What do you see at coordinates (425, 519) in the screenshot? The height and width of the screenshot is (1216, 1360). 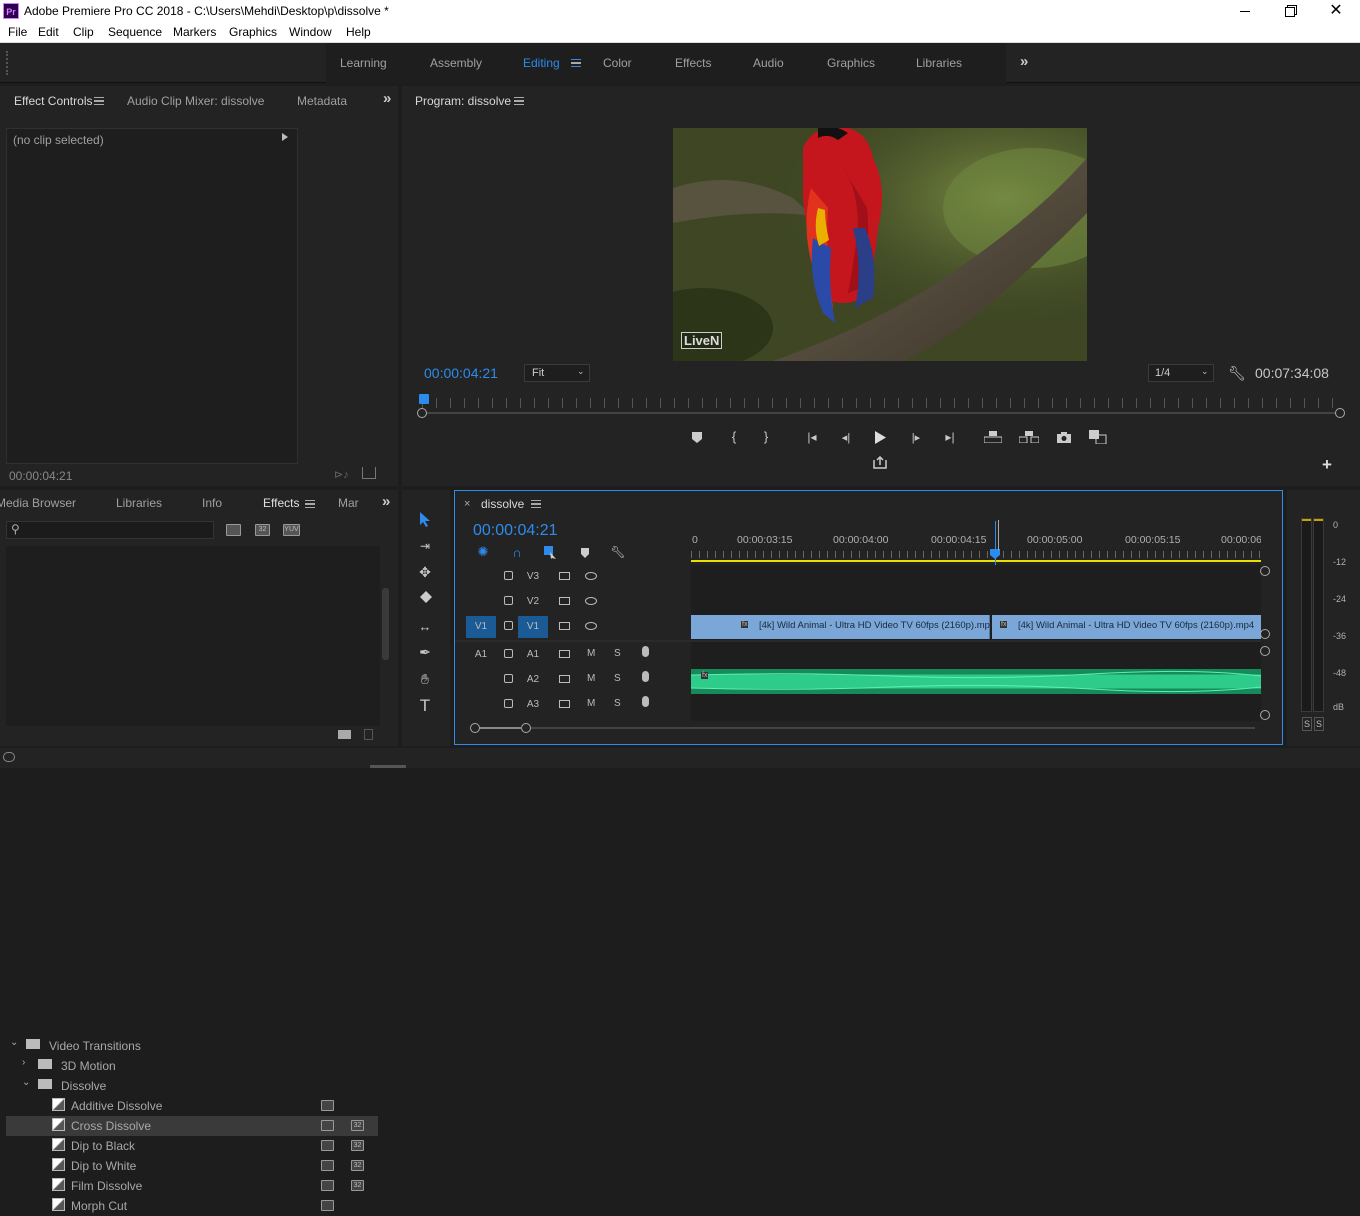 I see `selection-tool-icon` at bounding box center [425, 519].